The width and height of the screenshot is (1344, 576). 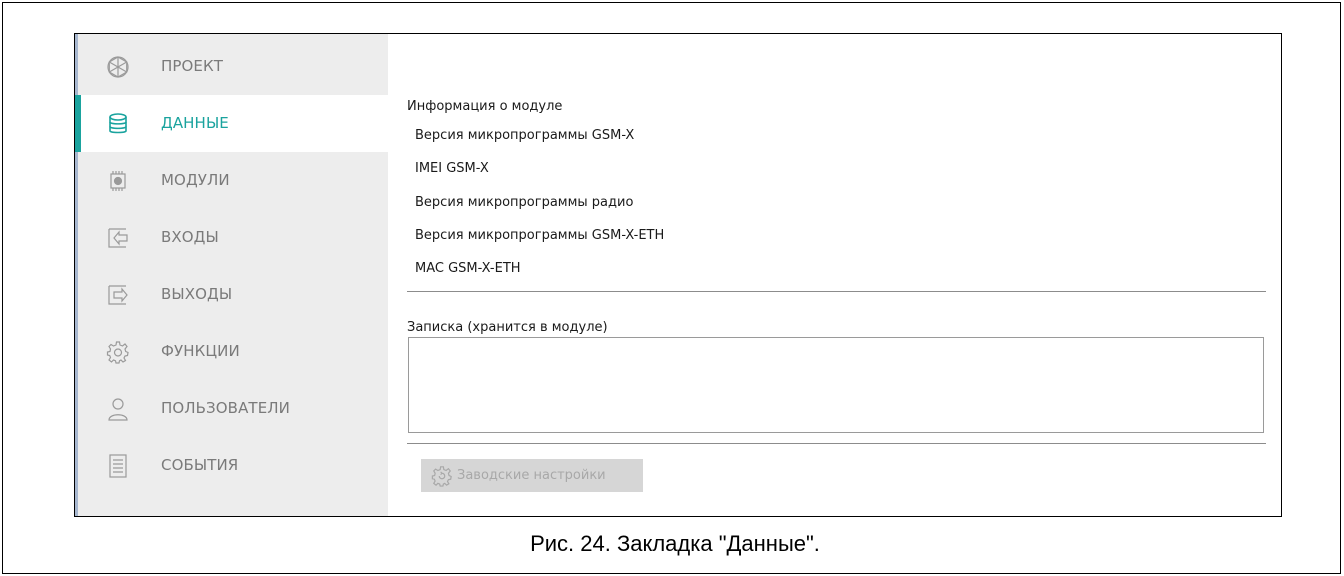 What do you see at coordinates (118, 124) in the screenshot?
I see `database-icon` at bounding box center [118, 124].